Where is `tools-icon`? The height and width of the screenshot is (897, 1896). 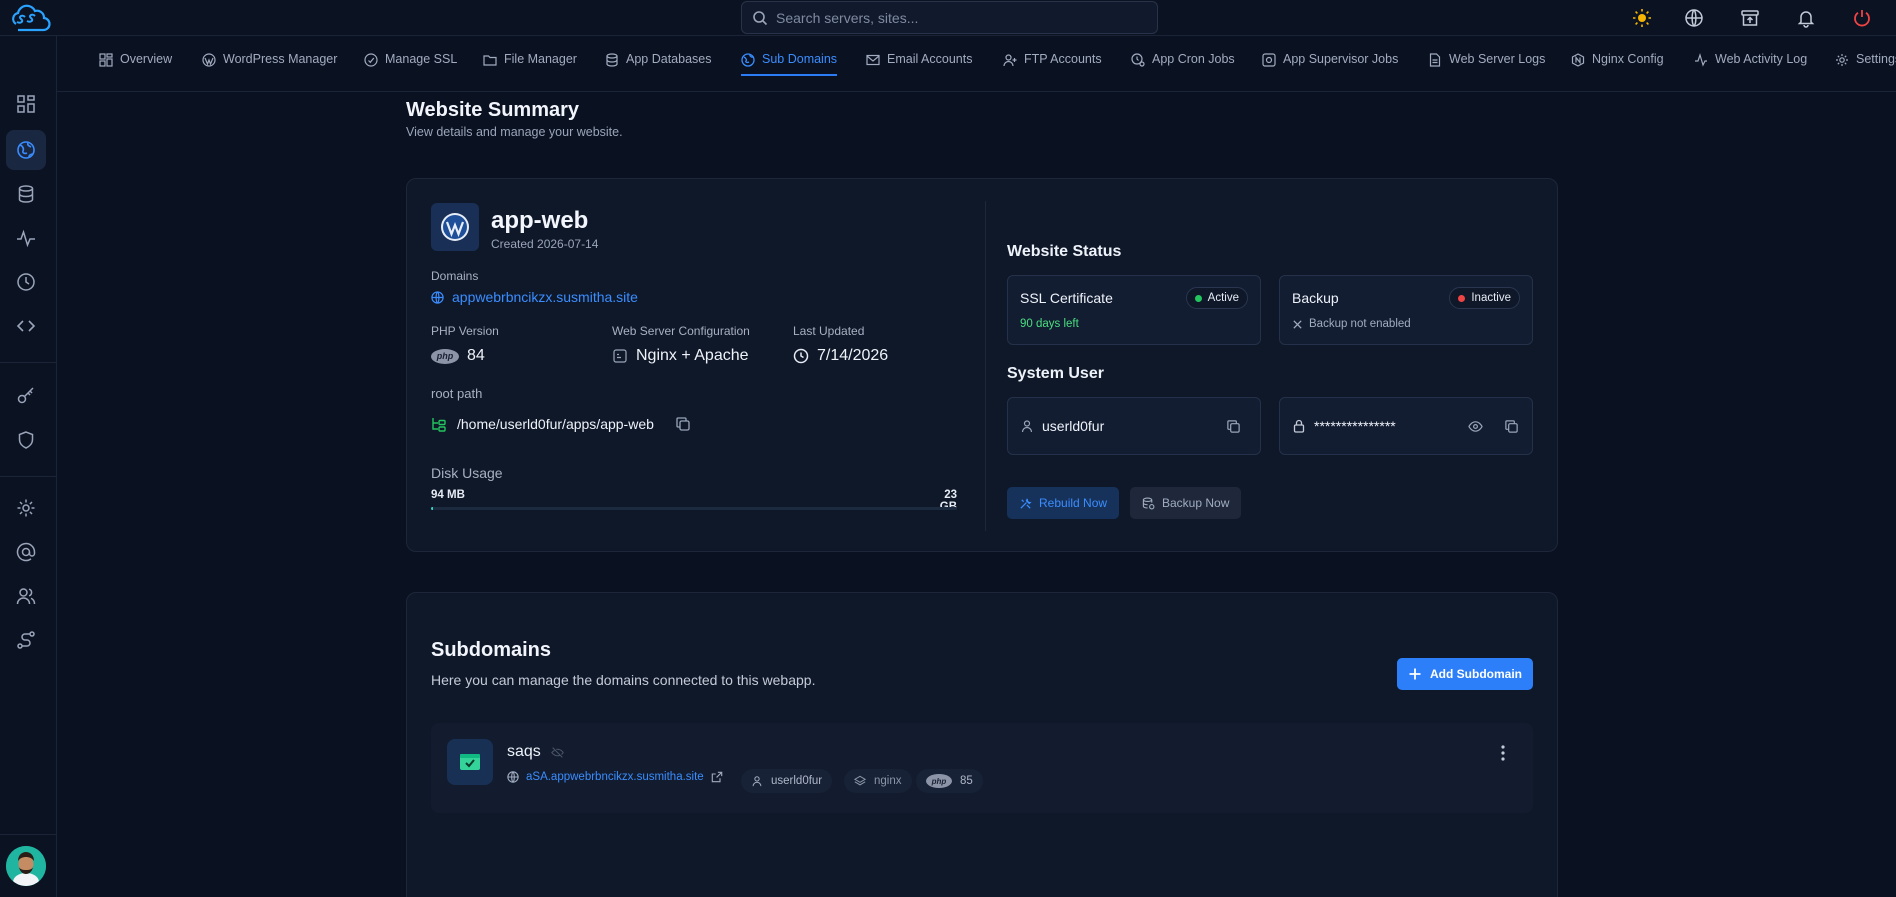
tools-icon is located at coordinates (1026, 503).